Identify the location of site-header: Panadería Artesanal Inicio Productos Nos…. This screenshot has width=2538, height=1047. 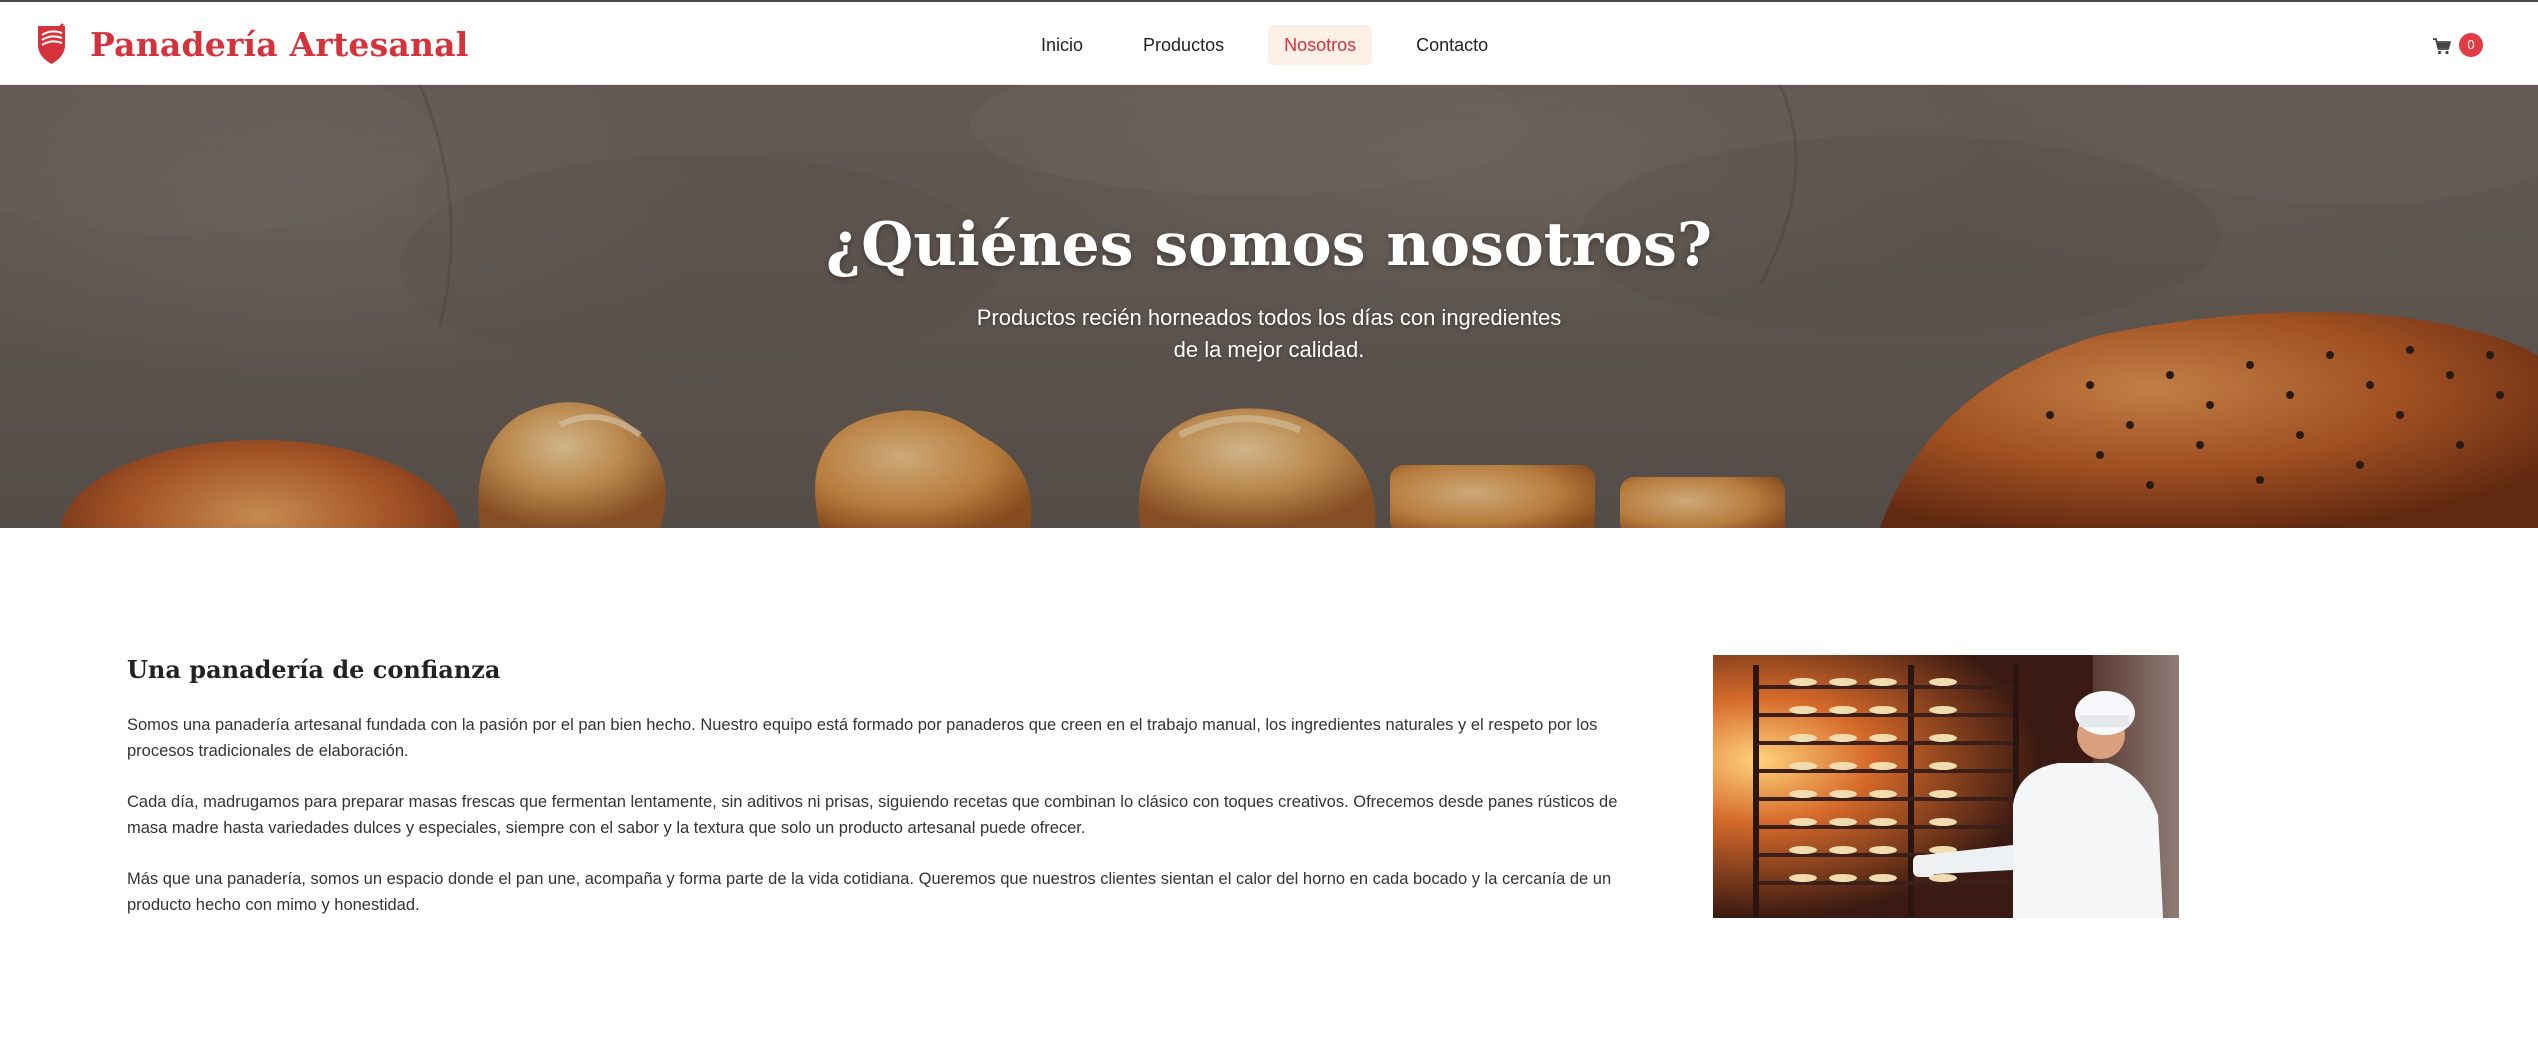
(1269, 42).